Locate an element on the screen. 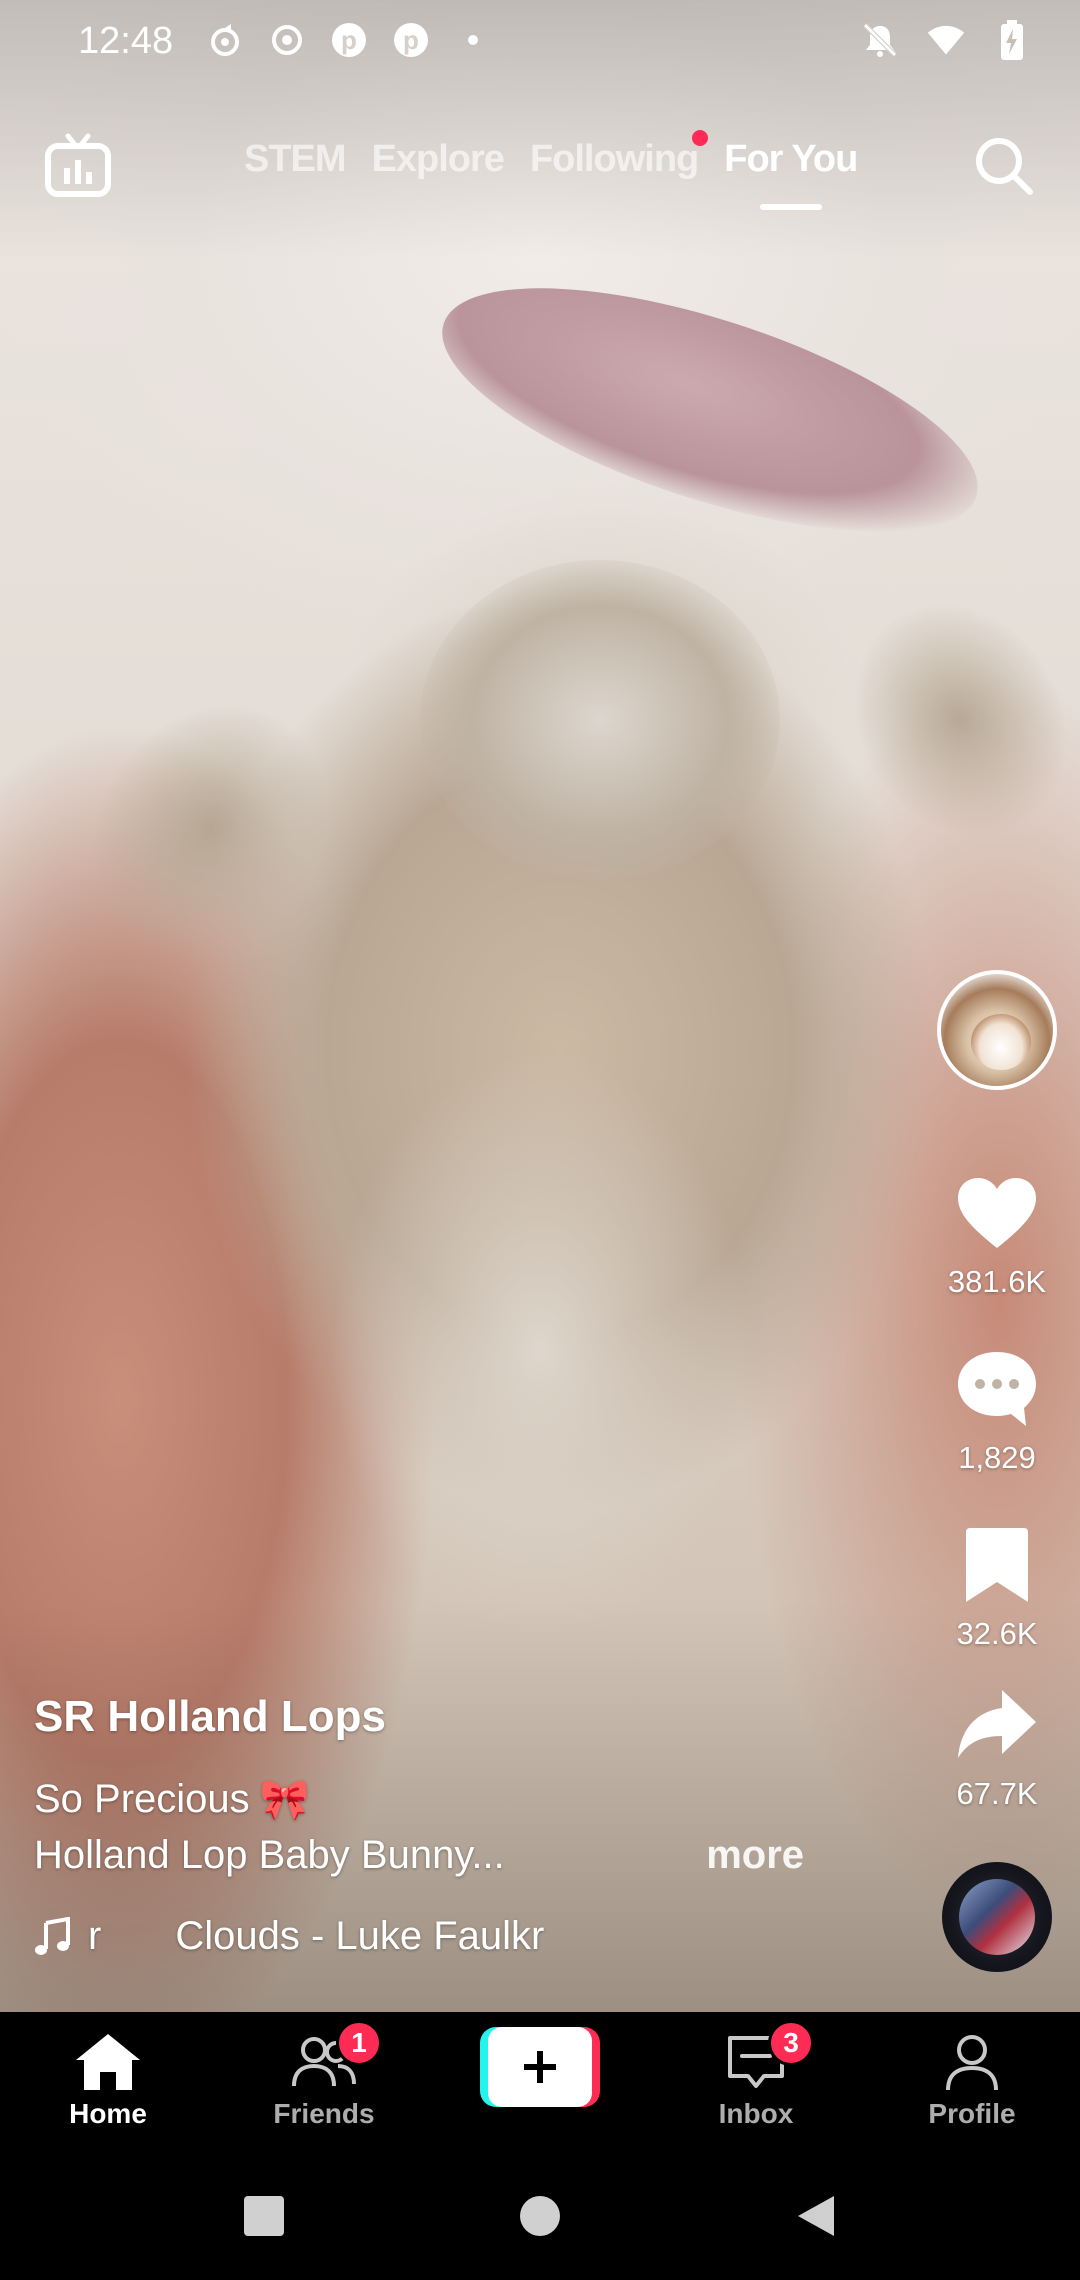 The width and height of the screenshot is (1080, 2280). plus-icon is located at coordinates (540, 2067).